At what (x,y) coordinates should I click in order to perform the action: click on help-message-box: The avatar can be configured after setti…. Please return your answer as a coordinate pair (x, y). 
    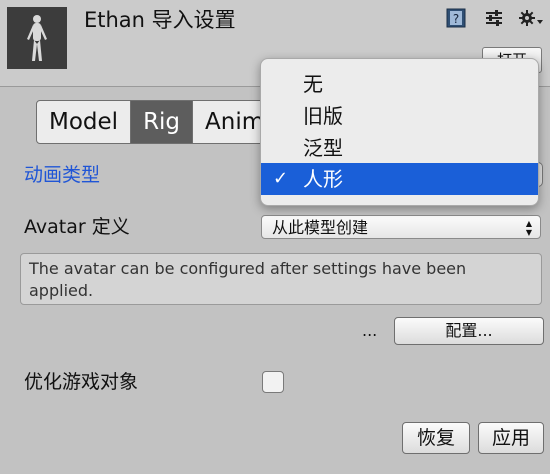
    Looking at the image, I should click on (281, 279).